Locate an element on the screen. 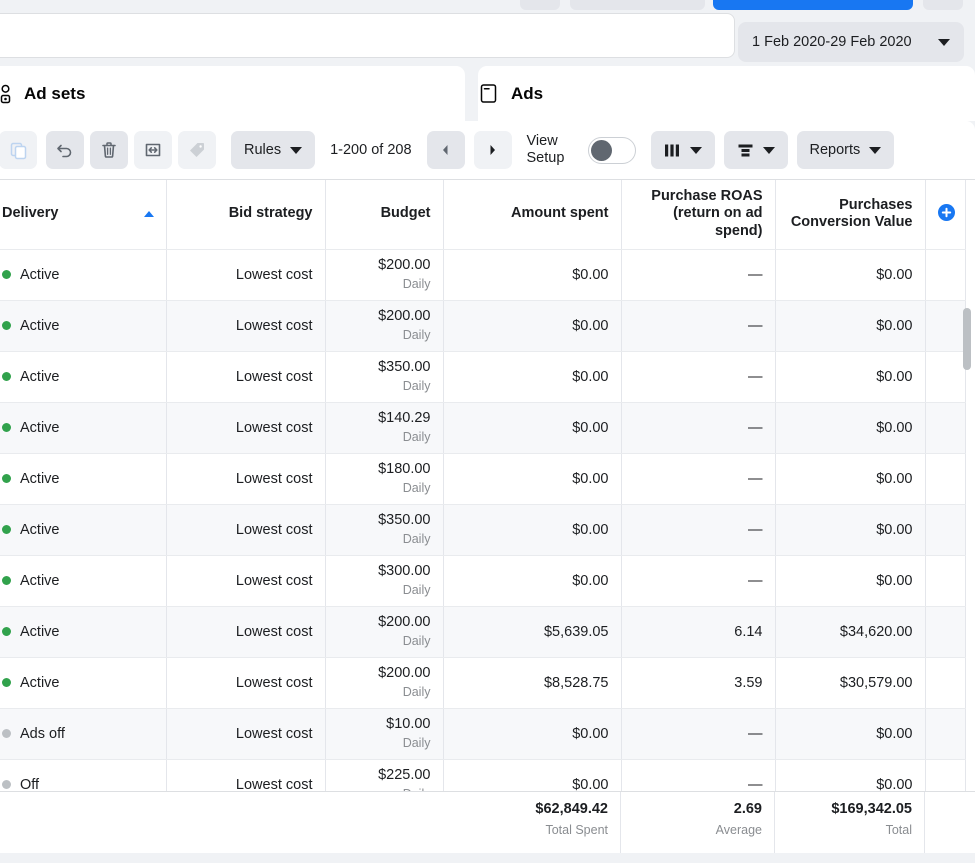 This screenshot has height=863, width=975. tab-ad-sets: Ad sets is located at coordinates (232, 93).